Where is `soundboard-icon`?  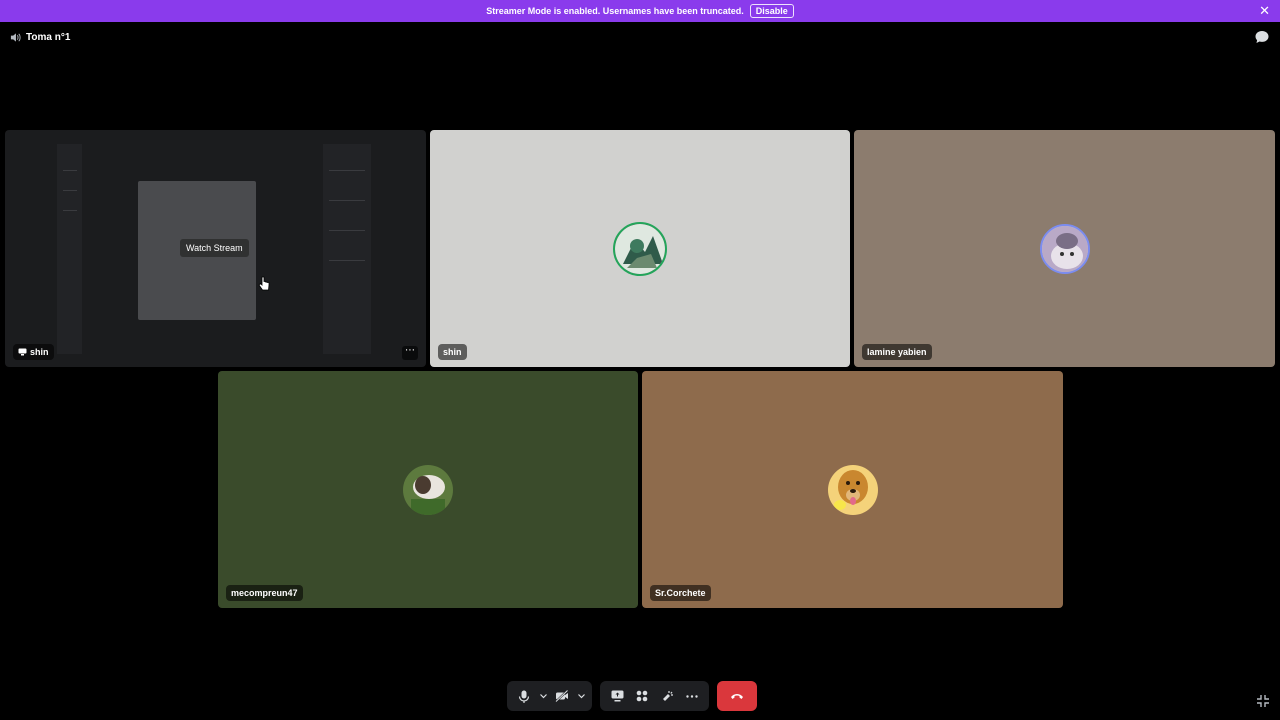
soundboard-icon is located at coordinates (667, 696).